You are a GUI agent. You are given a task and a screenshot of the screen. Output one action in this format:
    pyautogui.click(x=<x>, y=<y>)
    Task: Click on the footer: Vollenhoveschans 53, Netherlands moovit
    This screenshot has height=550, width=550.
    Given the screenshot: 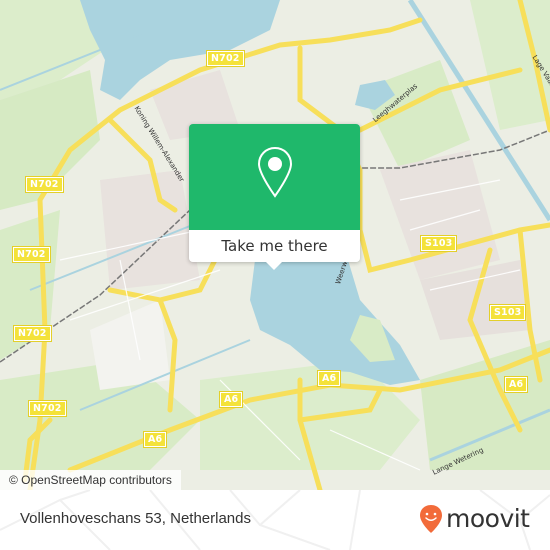 What is the action you would take?
    pyautogui.click(x=275, y=520)
    